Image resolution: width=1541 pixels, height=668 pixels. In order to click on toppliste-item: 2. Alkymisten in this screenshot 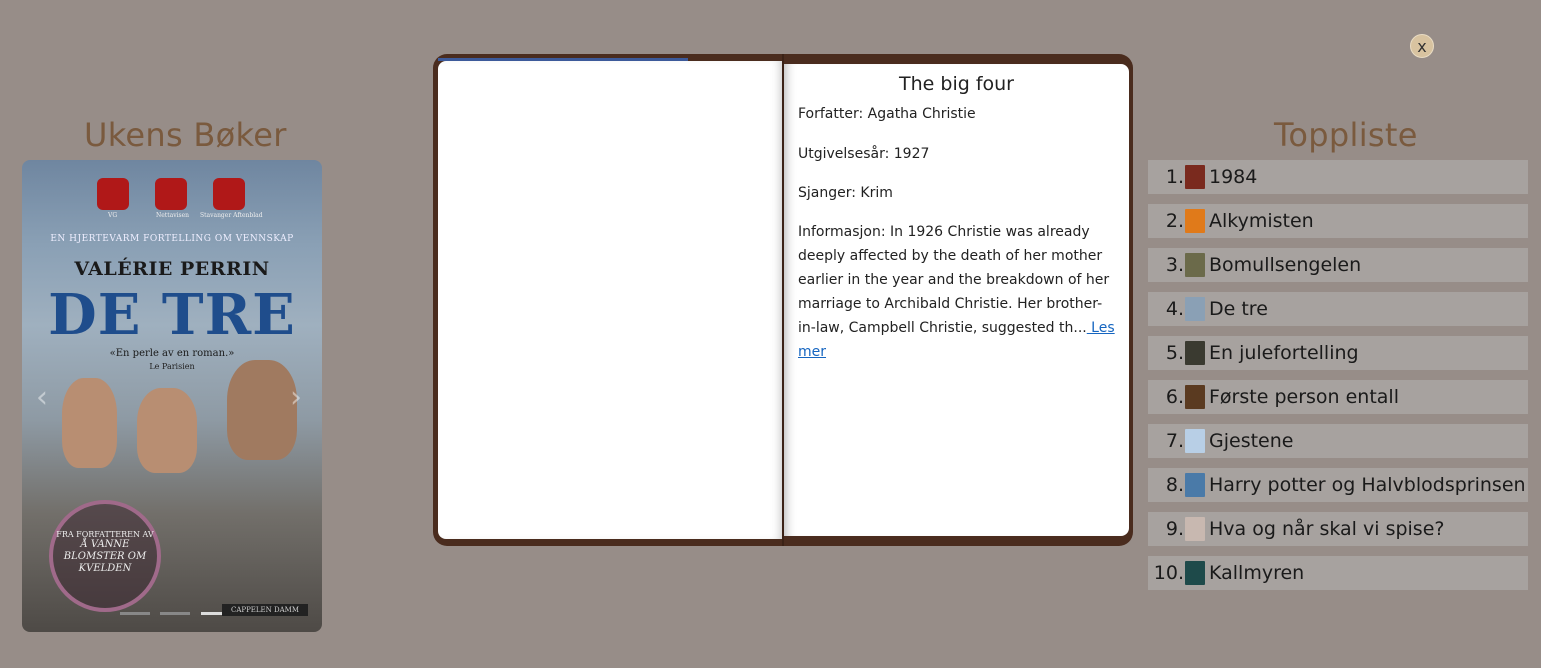, I will do `click(1338, 221)`.